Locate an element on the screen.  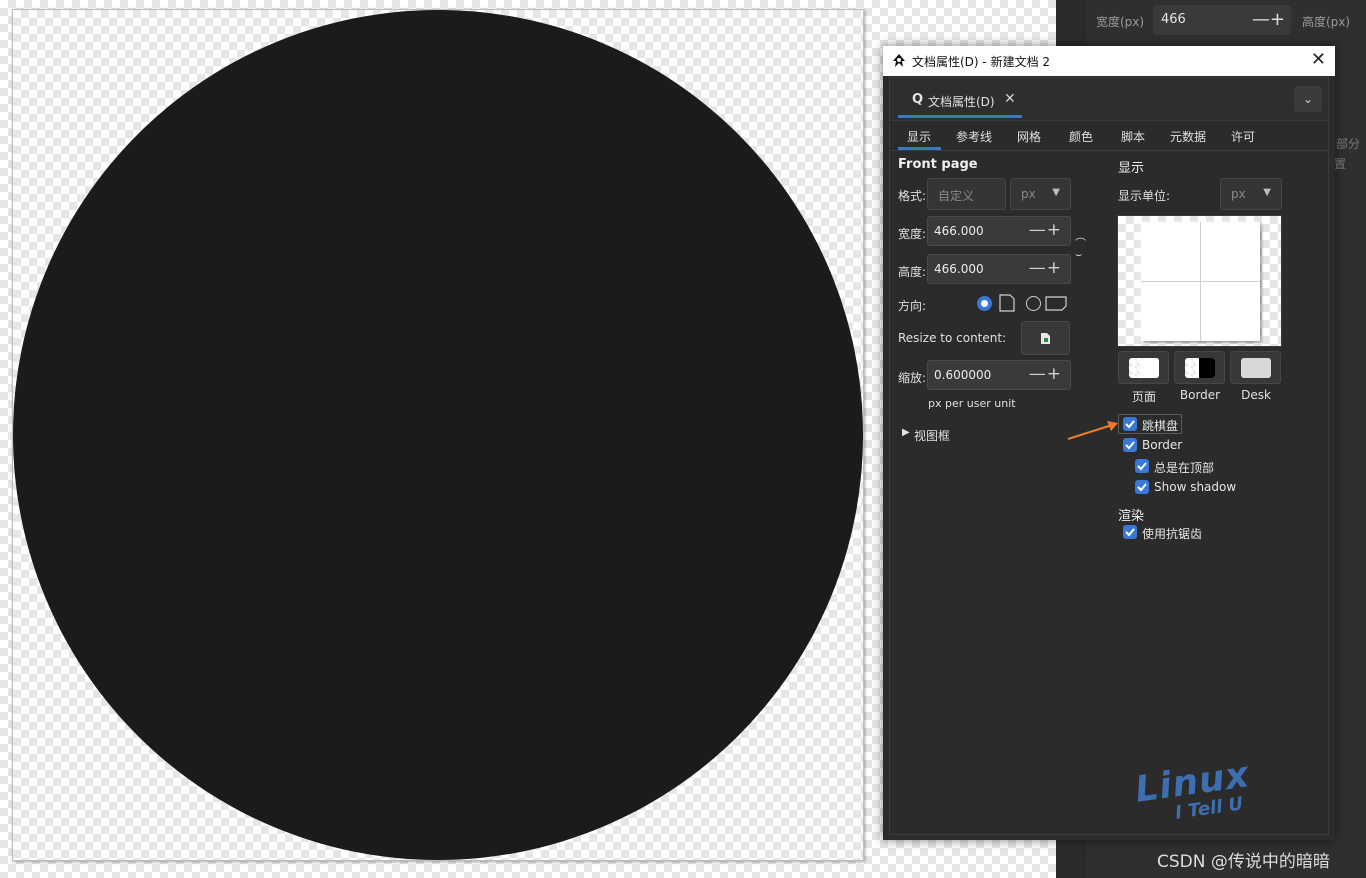
antialias-label: 使用抗锯齿 is located at coordinates (1172, 533).